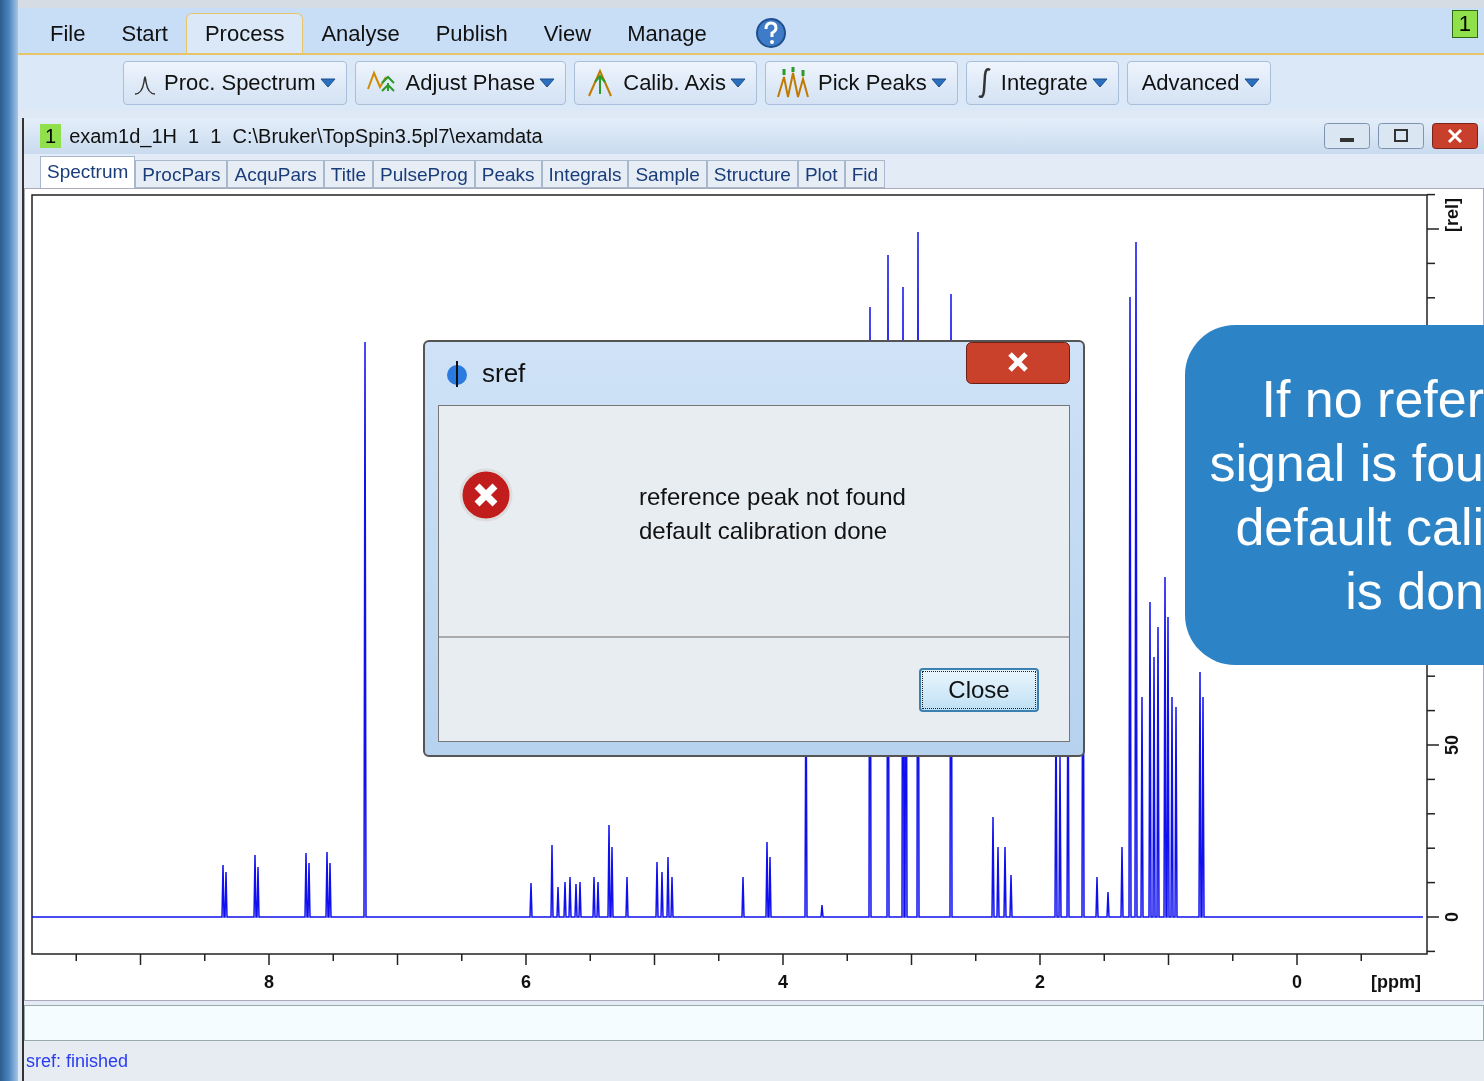 This screenshot has width=1484, height=1081. I want to click on menu-tab: Process, so click(244, 33).